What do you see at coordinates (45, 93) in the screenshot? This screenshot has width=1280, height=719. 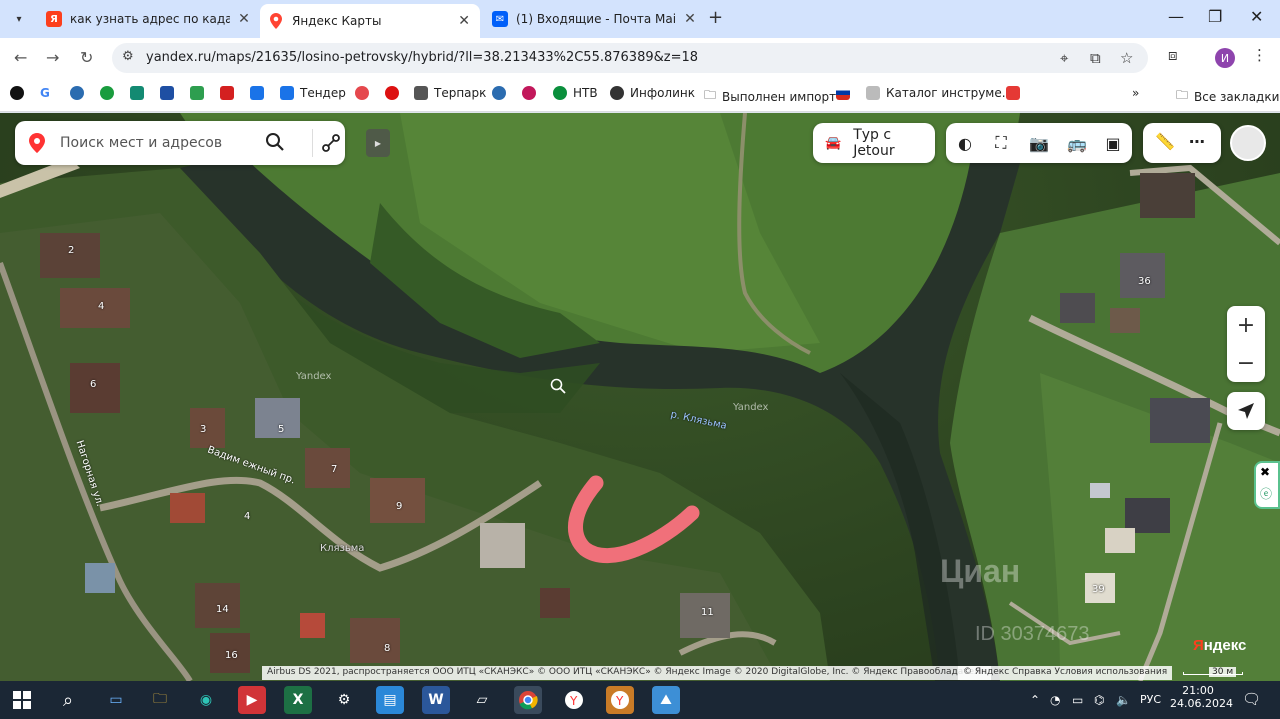 I see `google-icon: G` at bounding box center [45, 93].